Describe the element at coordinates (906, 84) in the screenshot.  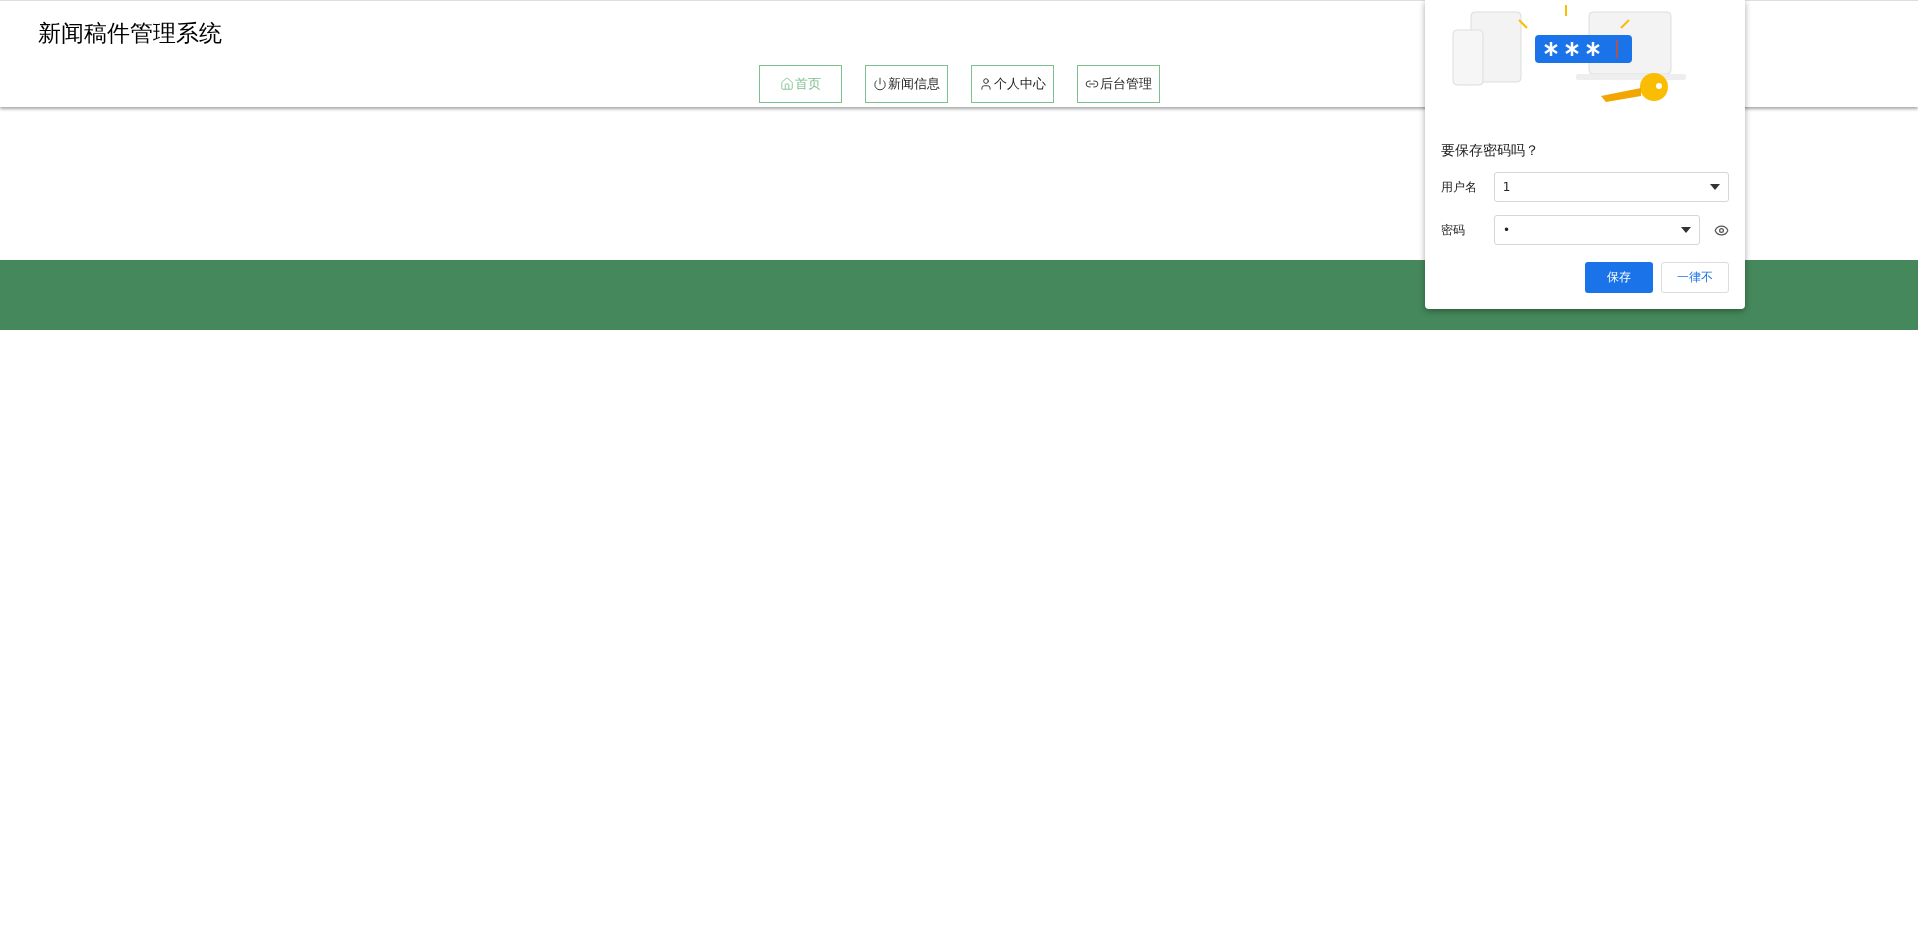
I see `nav-button: 新闻信息` at that location.